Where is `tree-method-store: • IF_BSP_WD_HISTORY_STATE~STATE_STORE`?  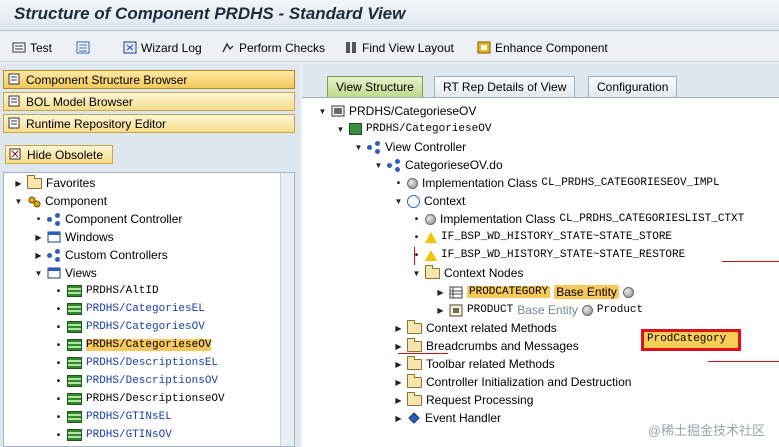
tree-method-store: • IF_BSP_WD_HISTORY_STATE~STATE_STORE is located at coordinates (542, 237).